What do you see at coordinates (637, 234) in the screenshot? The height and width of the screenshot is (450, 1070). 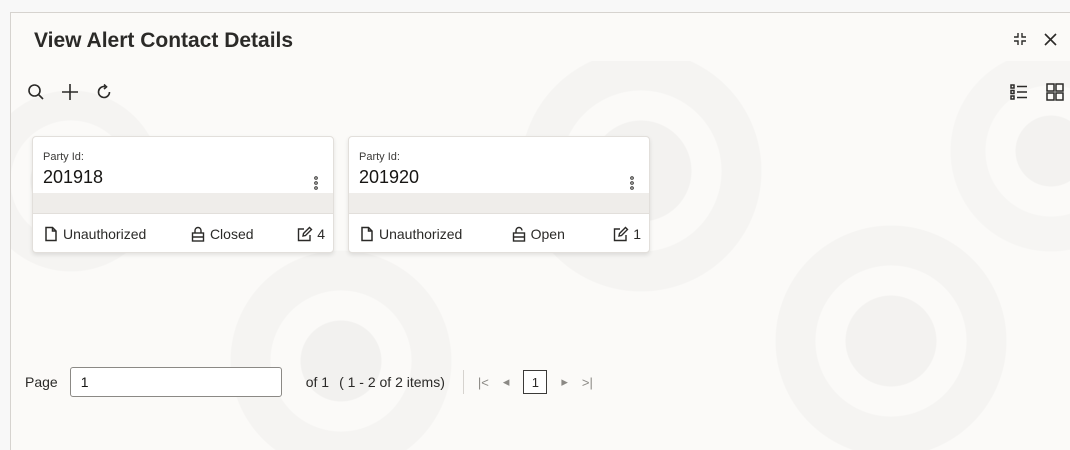 I see `modification-count-text: 1` at bounding box center [637, 234].